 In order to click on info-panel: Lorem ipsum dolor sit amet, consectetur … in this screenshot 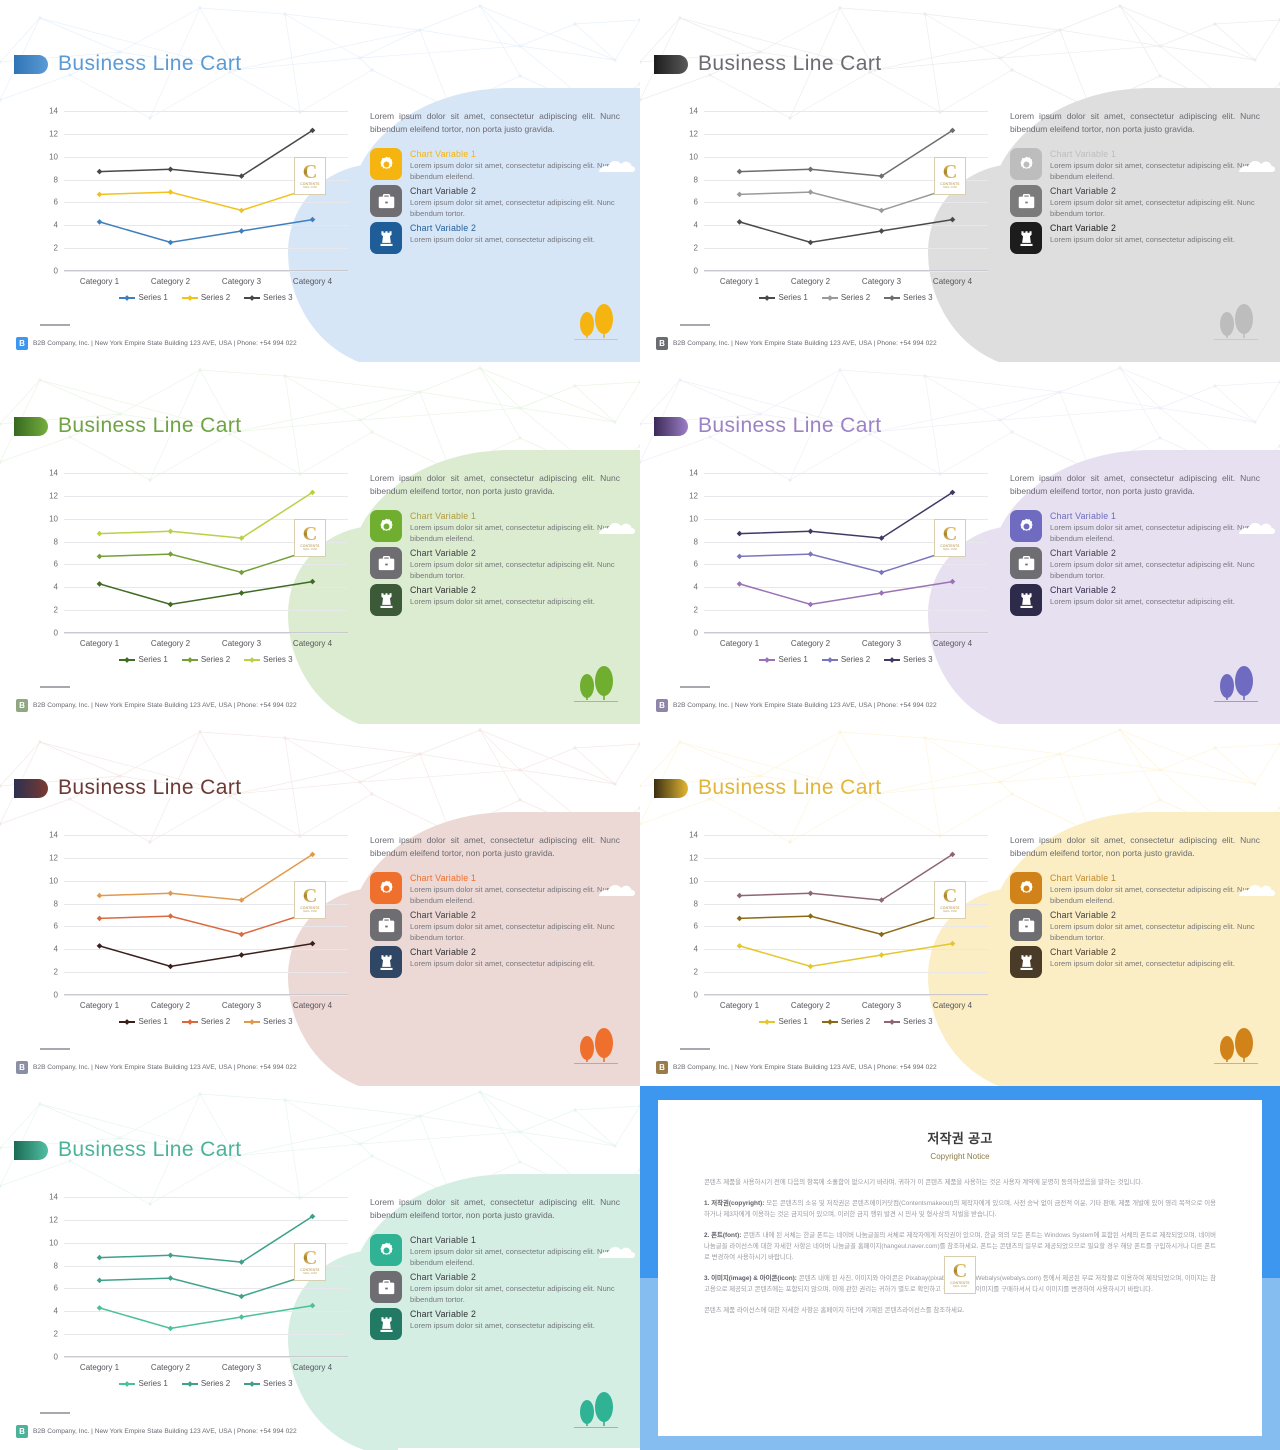, I will do `click(1135, 545)`.